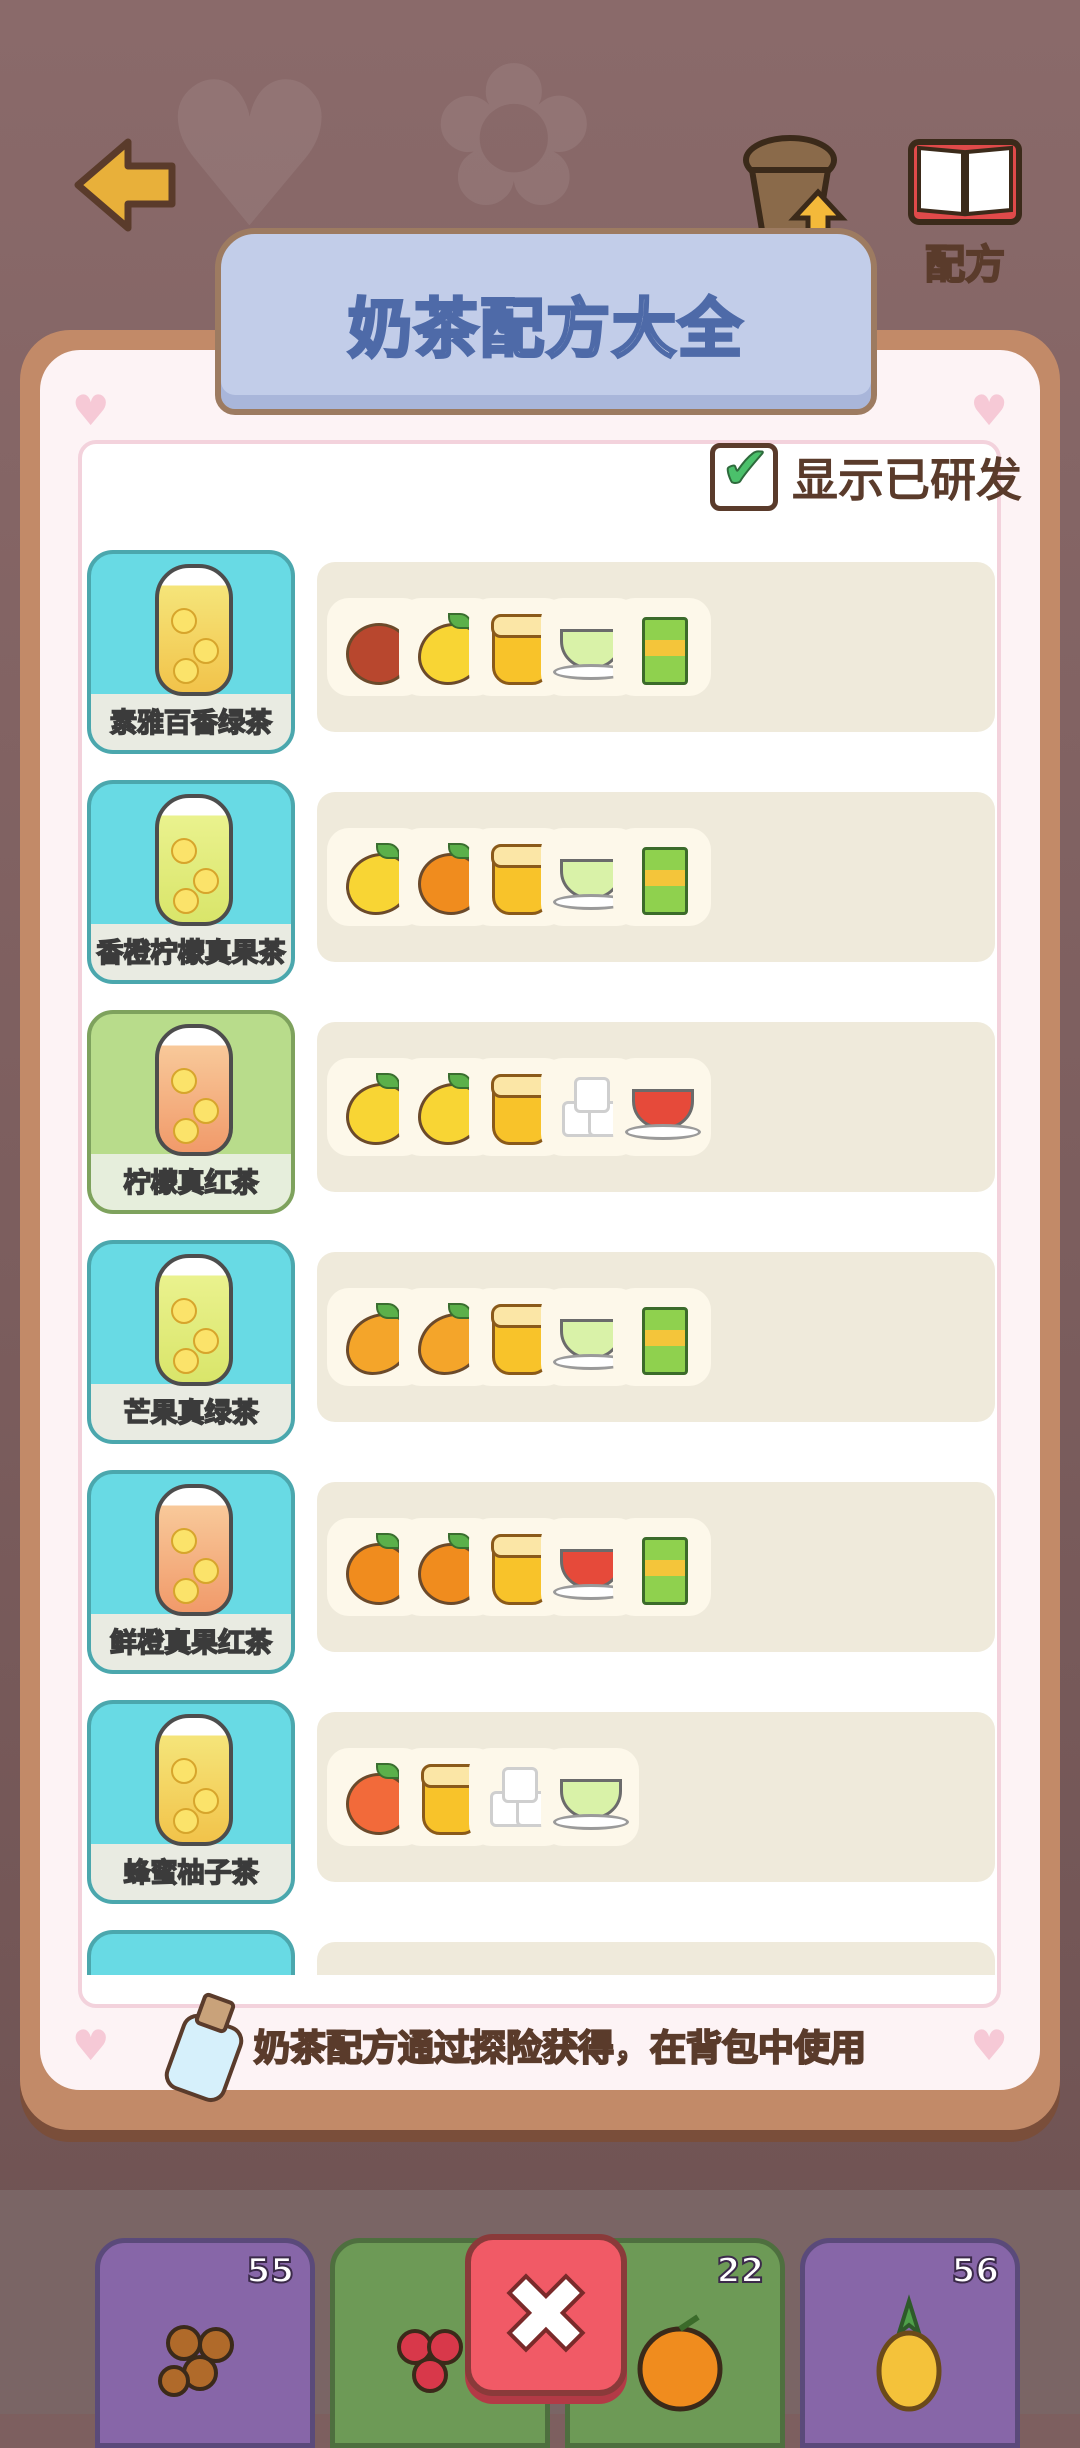 This screenshot has height=2448, width=1080. I want to click on footer-tip-text: 奶茶配方通过探险获得，在背包中使用, so click(560, 2048).